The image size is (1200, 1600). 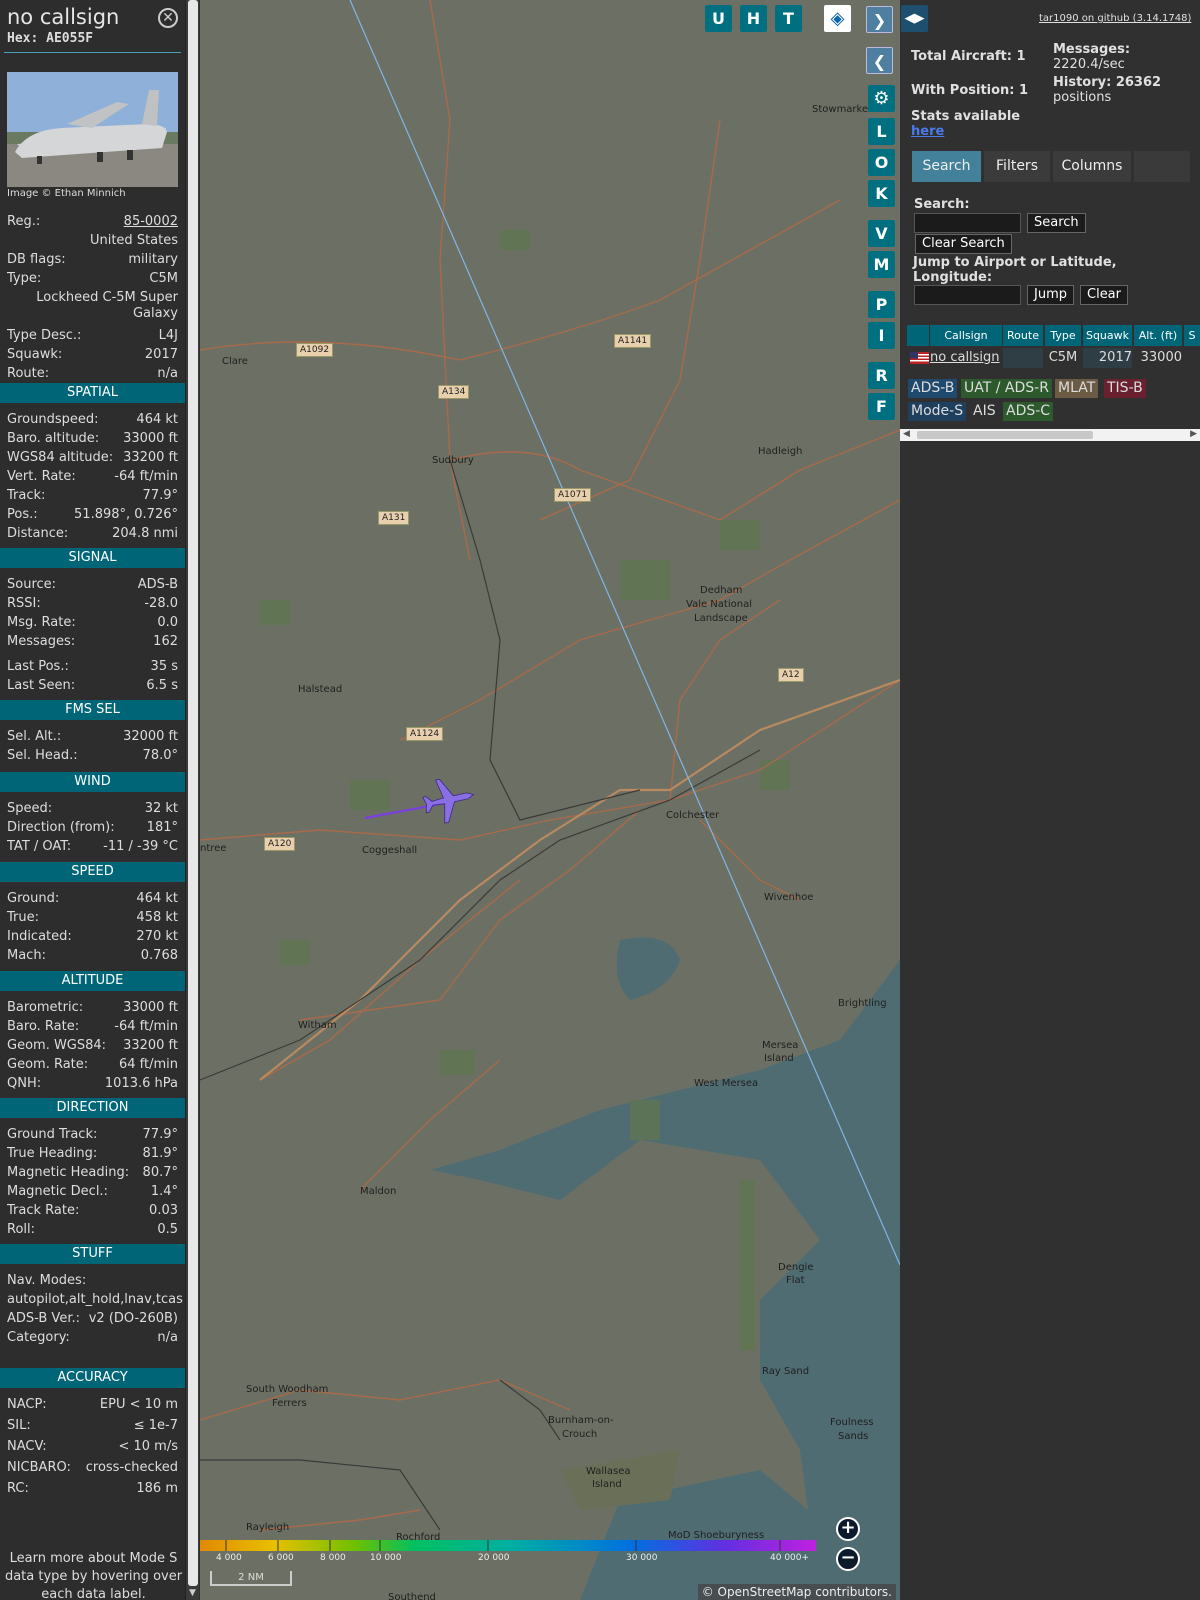 I want to click on detail-label: WGS84 altitude:, so click(x=60, y=457).